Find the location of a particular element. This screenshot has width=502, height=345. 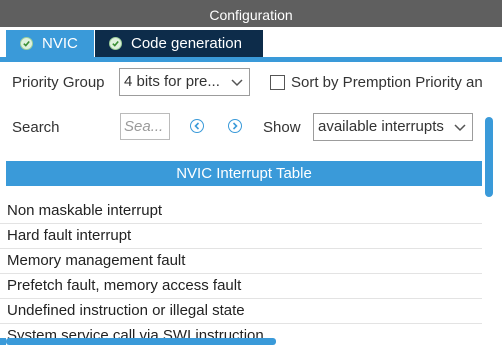

table-row: Prefetch fault, memory access fault is located at coordinates (241, 286).